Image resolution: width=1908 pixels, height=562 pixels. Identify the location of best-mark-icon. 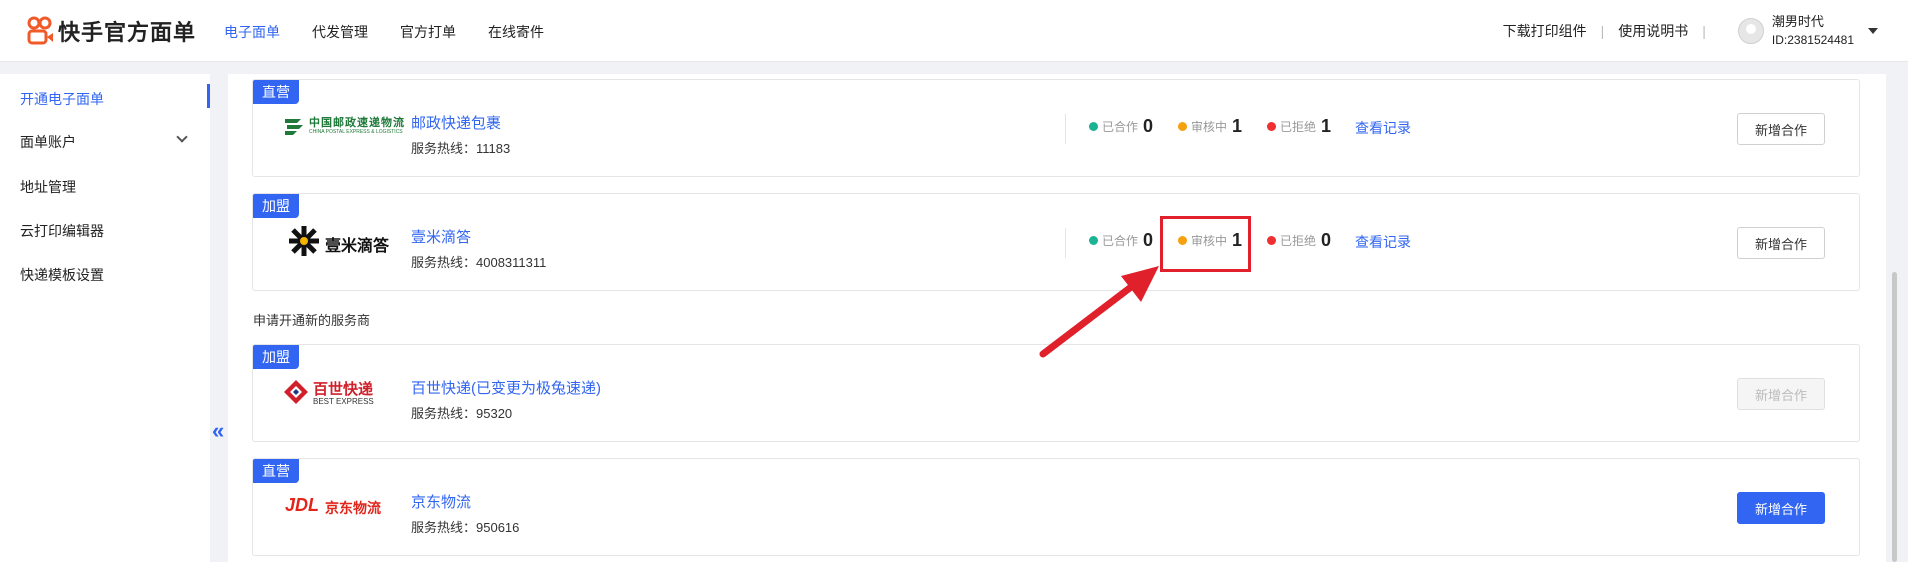
(296, 392).